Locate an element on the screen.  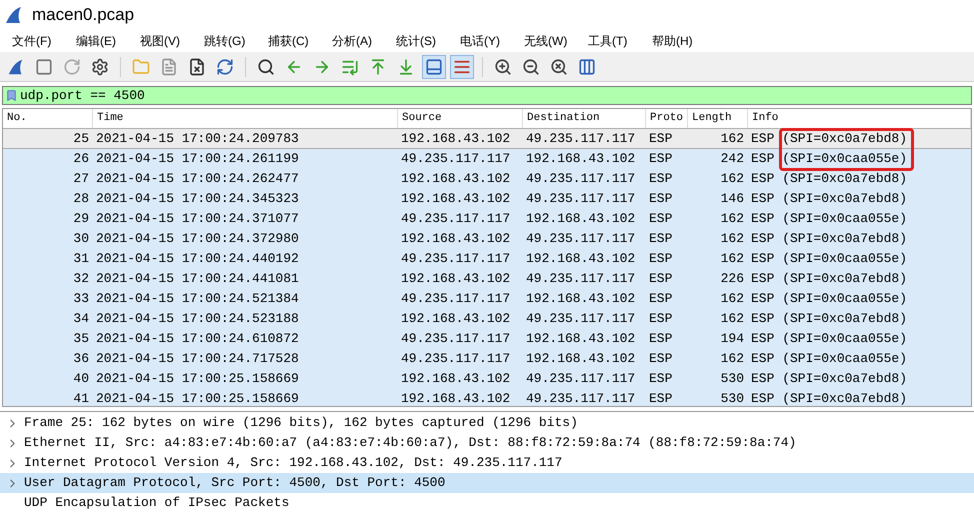
packet-row: 25 2021-04-15 17:00:24.209783 192.168.43.102 49.235.117.117 ESP 162 ESP (SPI=0xc0a7ebd8) is located at coordinates (487, 139).